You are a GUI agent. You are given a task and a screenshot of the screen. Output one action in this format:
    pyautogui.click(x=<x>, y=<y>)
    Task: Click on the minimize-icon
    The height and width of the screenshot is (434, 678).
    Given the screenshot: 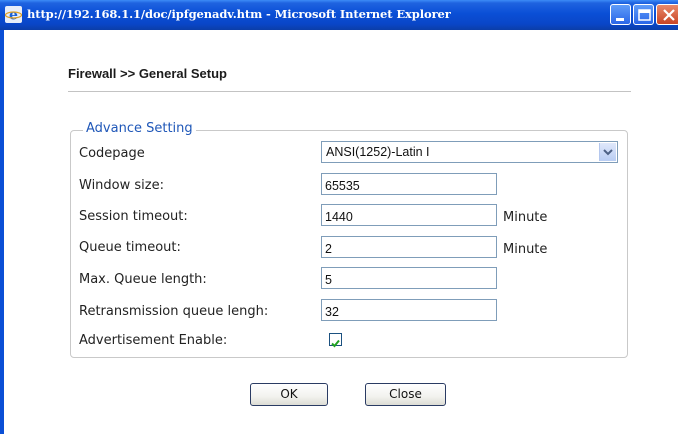 What is the action you would take?
    pyautogui.click(x=620, y=19)
    